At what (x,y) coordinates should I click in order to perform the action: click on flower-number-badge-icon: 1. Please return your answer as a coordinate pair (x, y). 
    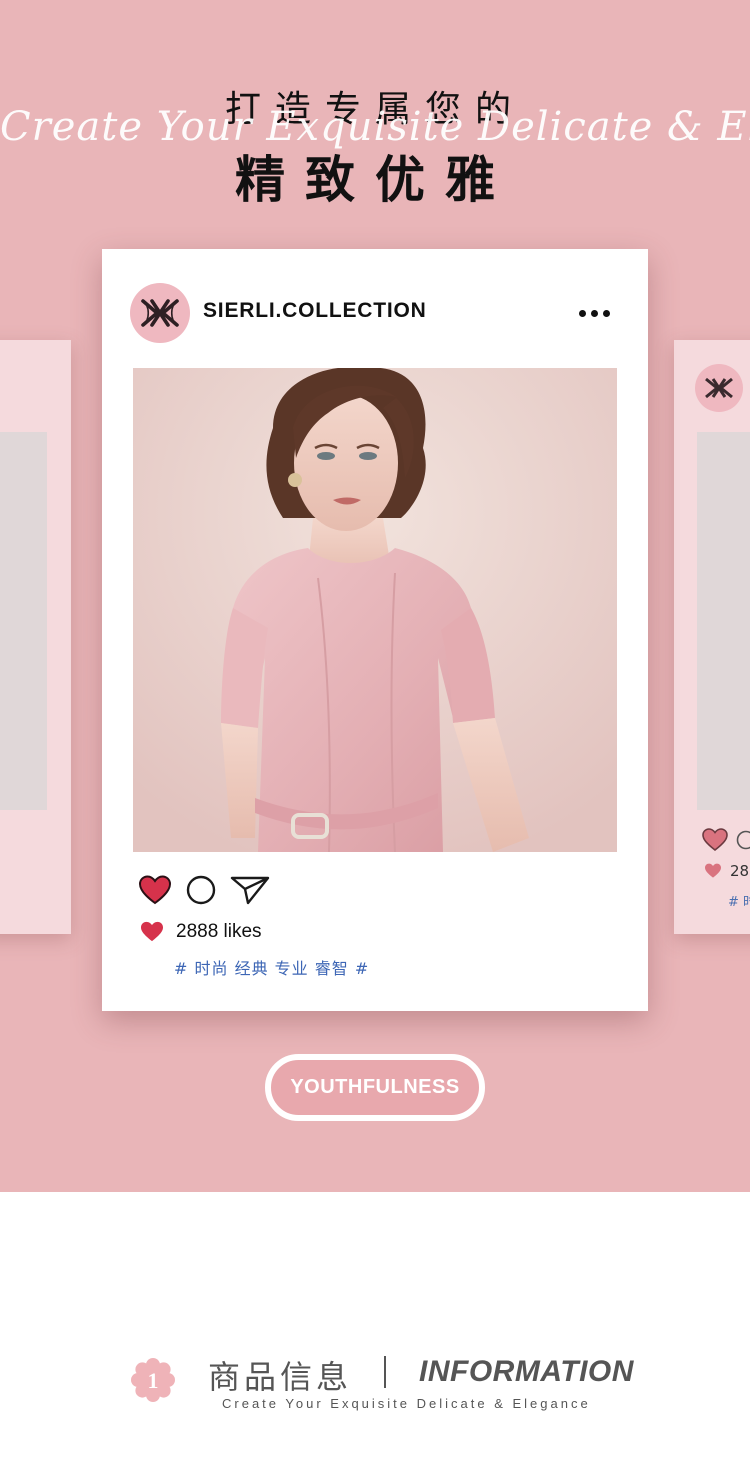
    Looking at the image, I should click on (153, 1380).